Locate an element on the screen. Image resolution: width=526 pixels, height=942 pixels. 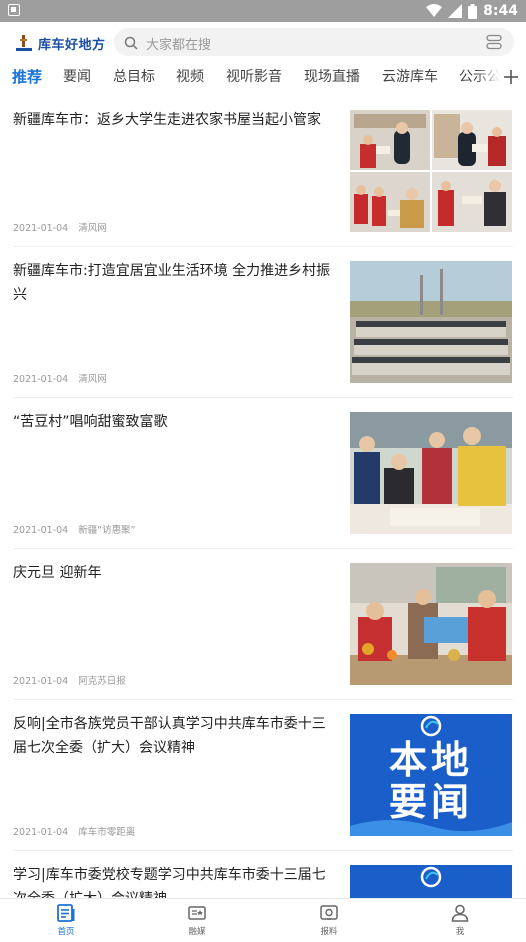
news-title: “苦豆村”唱响甜蜜致富歌 is located at coordinates (90, 422).